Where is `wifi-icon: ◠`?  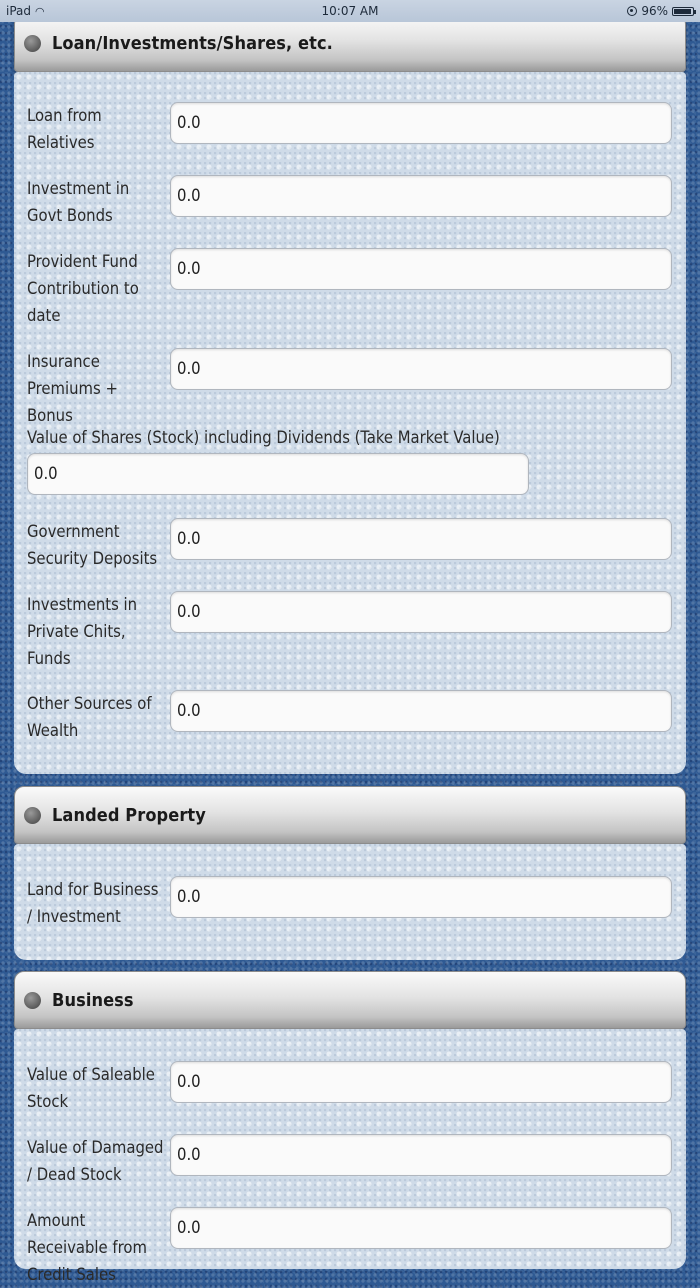 wifi-icon: ◠ is located at coordinates (40, 11).